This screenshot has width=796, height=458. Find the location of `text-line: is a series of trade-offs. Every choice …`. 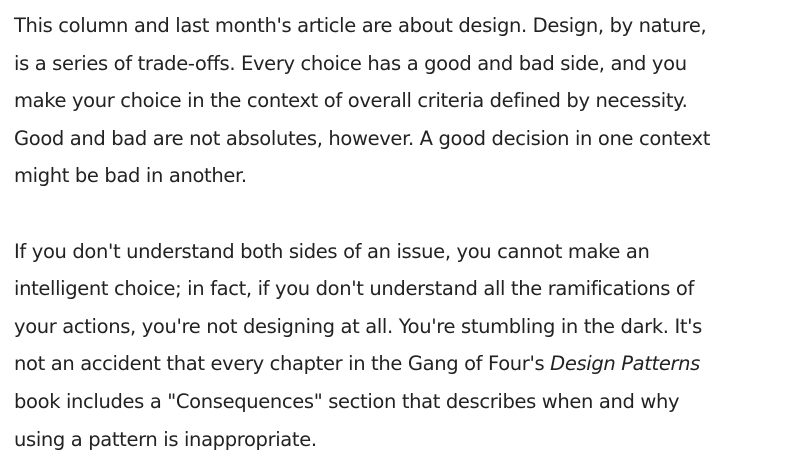

text-line: is a series of trade-offs. Every choice … is located at coordinates (350, 63).